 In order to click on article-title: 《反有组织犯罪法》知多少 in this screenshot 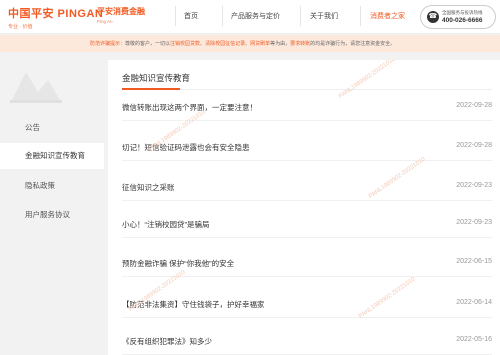, I will do `click(167, 341)`.